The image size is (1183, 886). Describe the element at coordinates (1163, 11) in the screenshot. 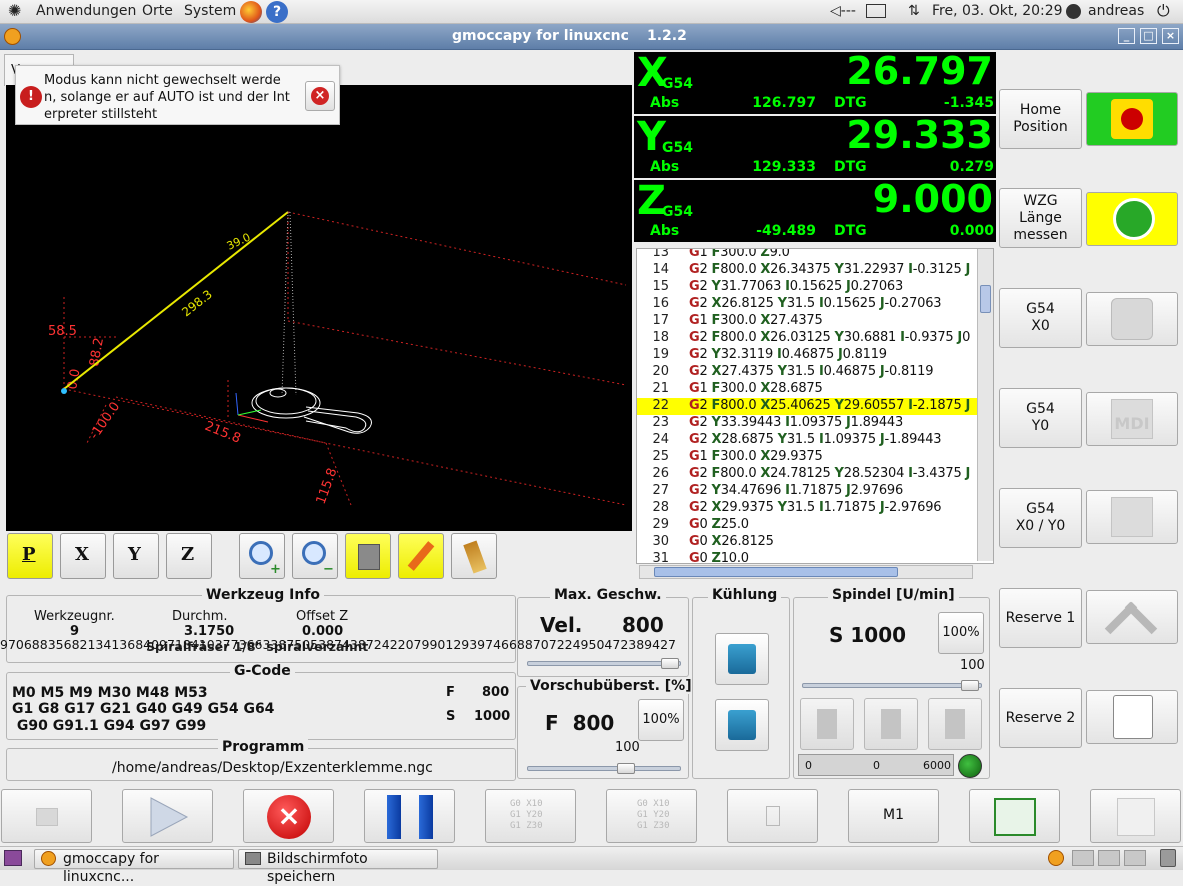

I see `power-icon: ⏻` at that location.